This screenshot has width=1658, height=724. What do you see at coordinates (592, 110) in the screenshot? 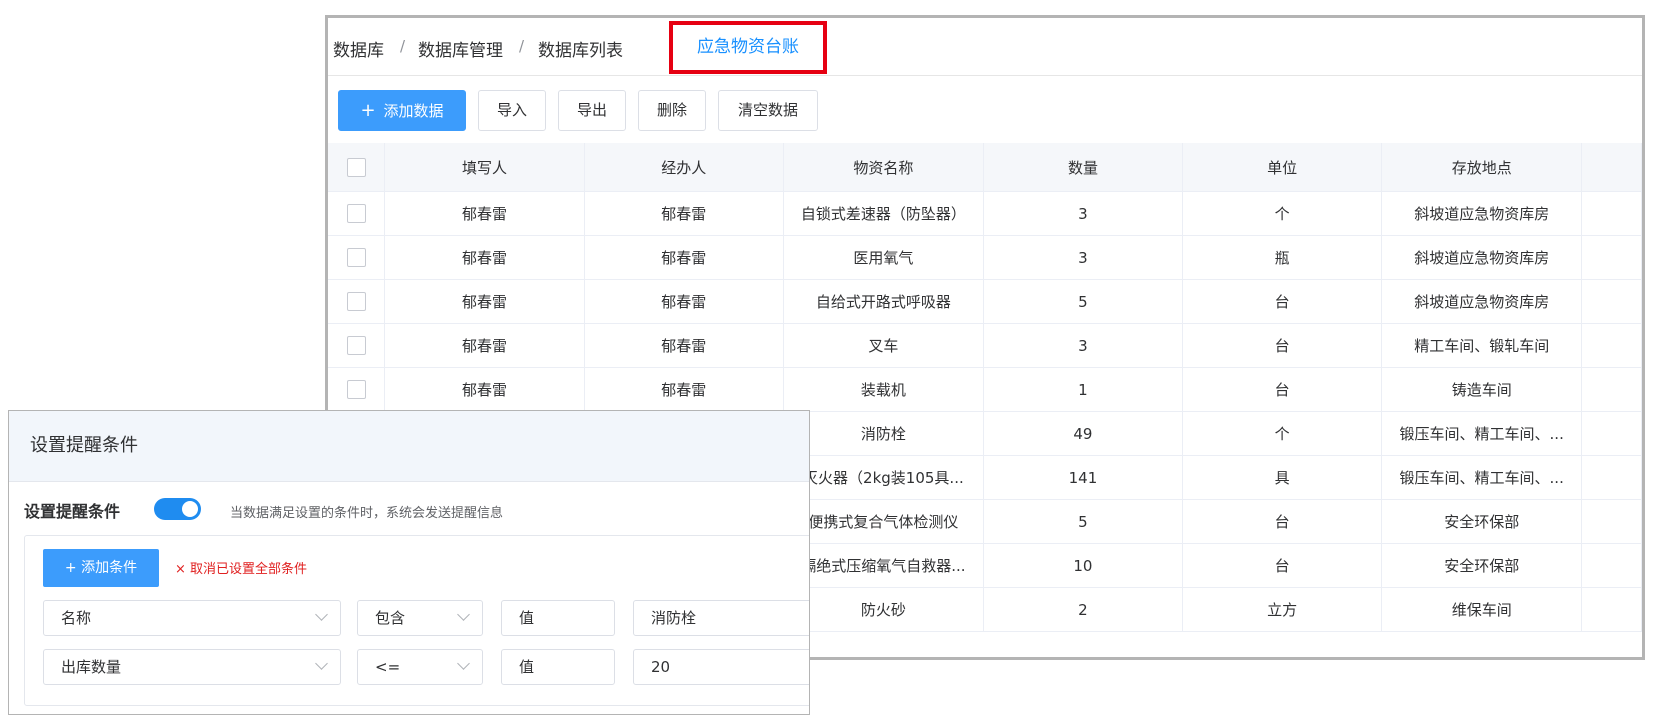
I see `export-button: 导出` at bounding box center [592, 110].